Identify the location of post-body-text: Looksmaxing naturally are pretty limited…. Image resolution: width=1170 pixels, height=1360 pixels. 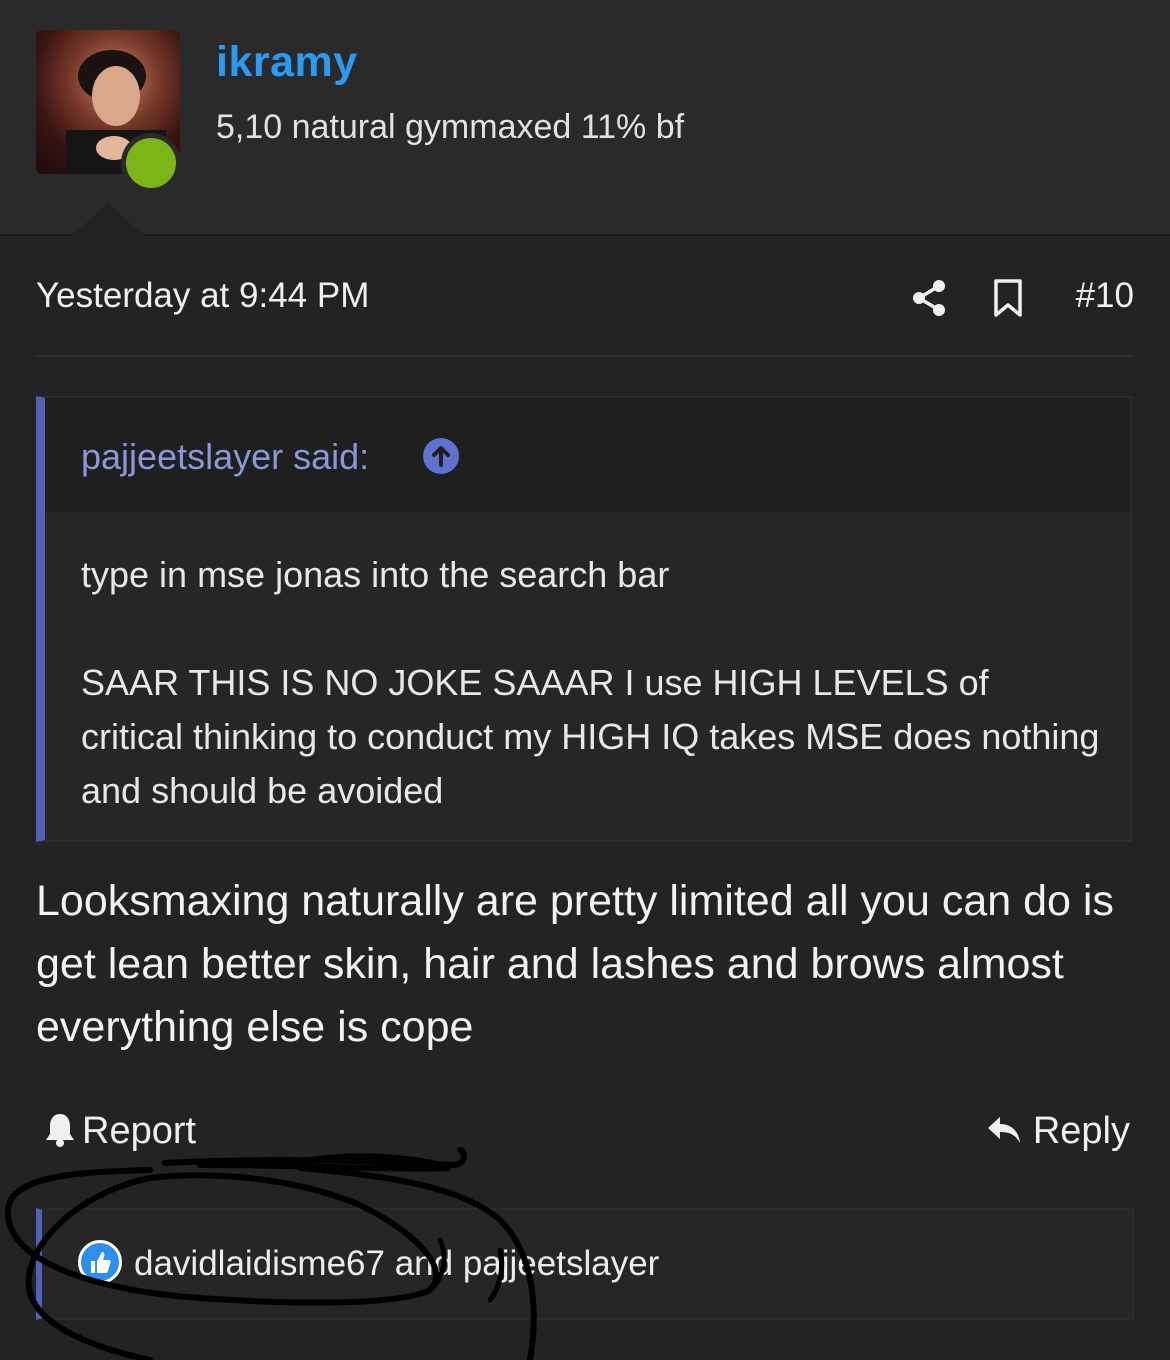
(575, 964).